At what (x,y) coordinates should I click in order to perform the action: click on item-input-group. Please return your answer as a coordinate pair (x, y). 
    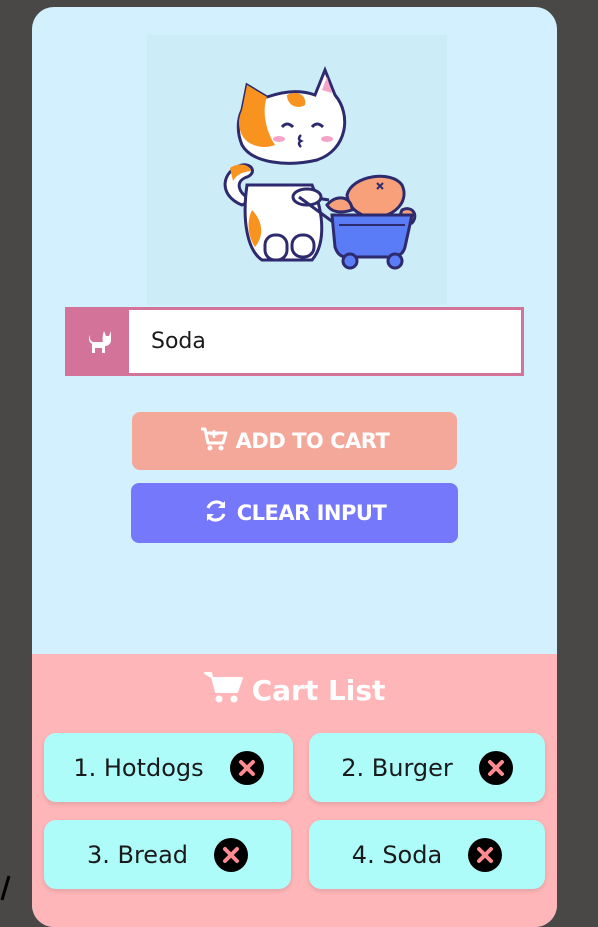
    Looking at the image, I should click on (294, 341).